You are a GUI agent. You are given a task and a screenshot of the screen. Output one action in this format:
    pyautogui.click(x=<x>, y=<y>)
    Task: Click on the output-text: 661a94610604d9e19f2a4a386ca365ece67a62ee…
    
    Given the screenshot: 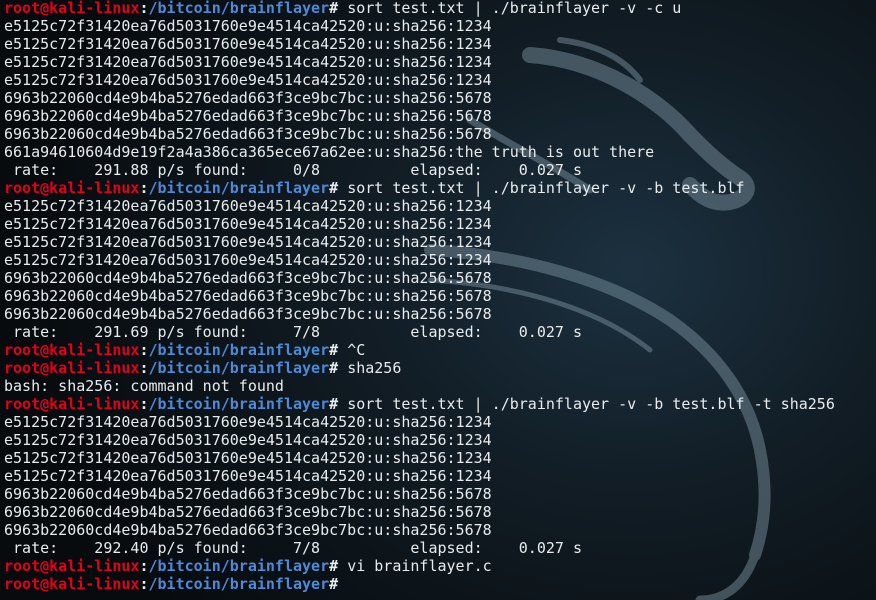 What is the action you would take?
    pyautogui.click(x=329, y=152)
    